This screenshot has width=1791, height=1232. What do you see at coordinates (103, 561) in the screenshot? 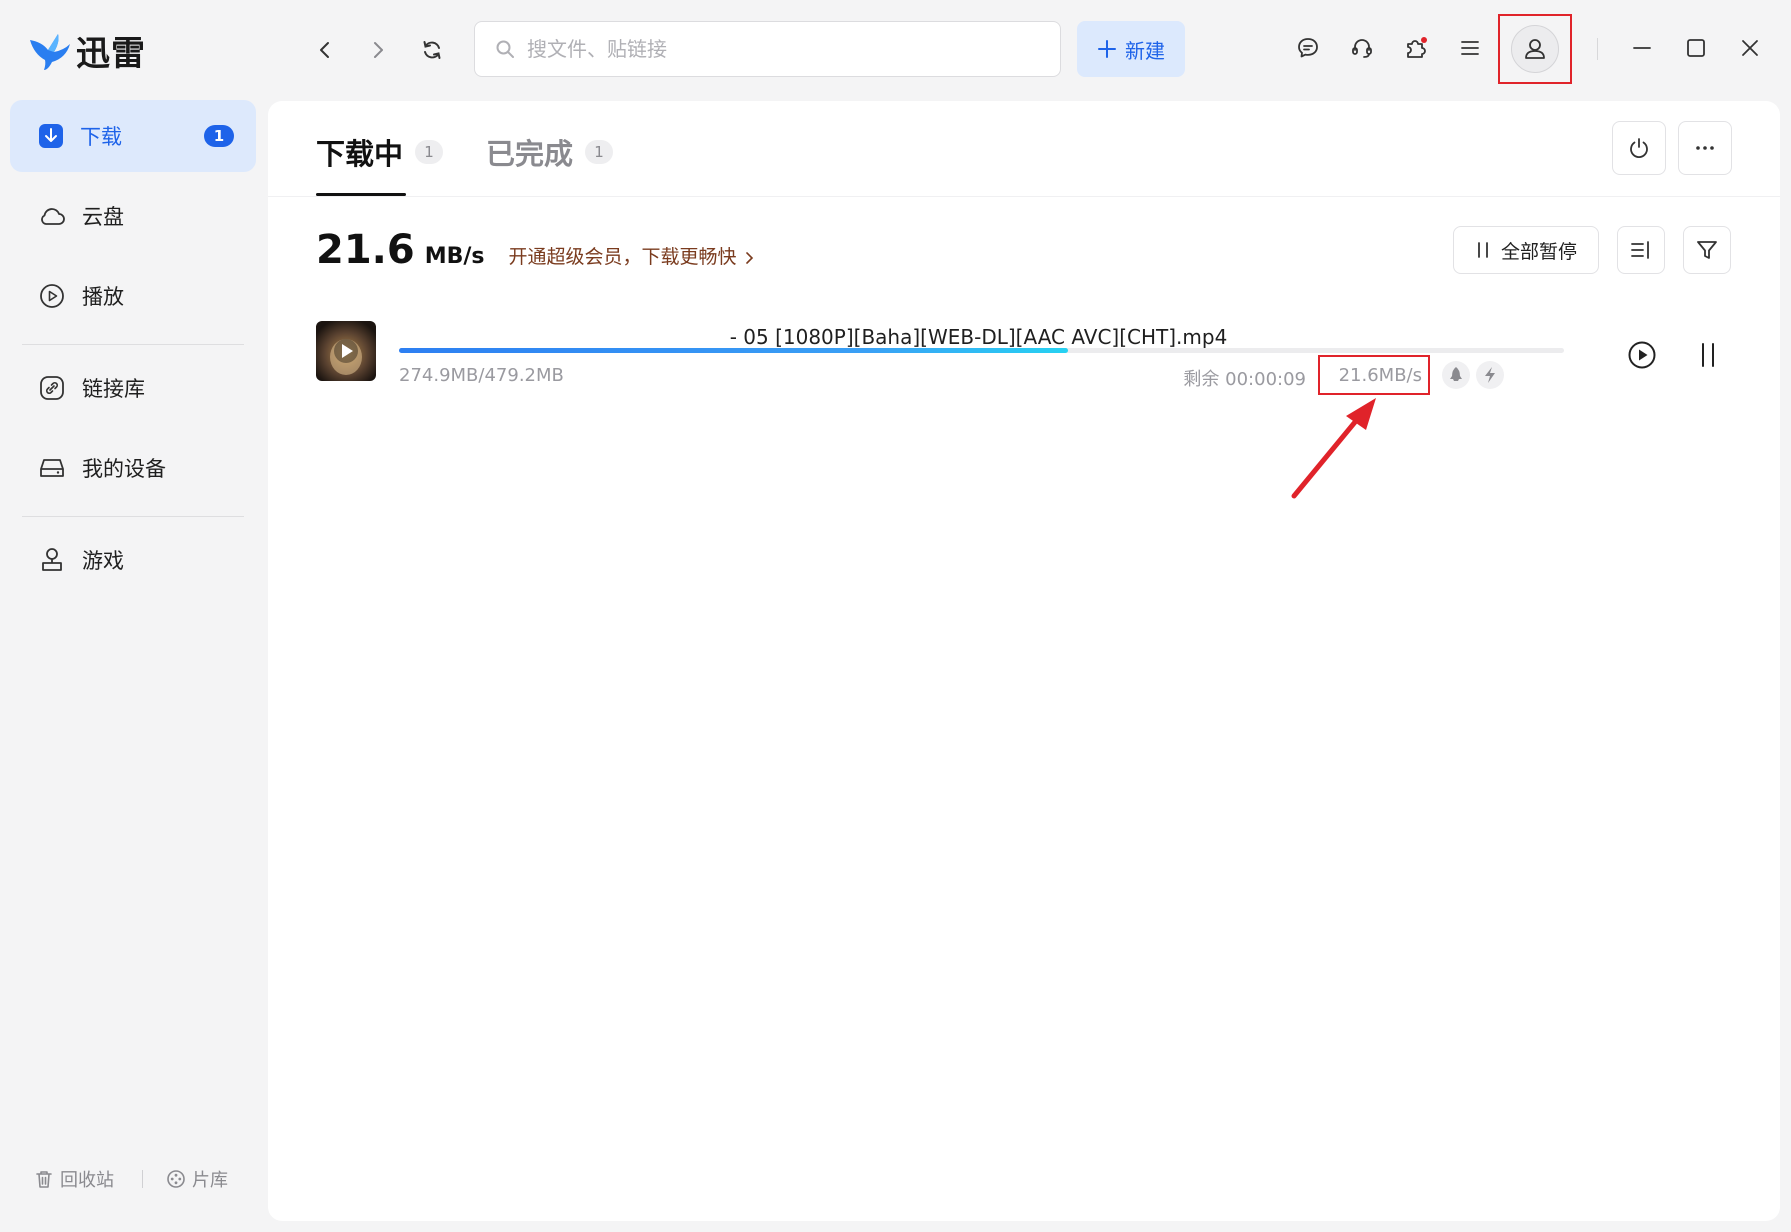
I see `sidebar-item-label: 游戏` at bounding box center [103, 561].